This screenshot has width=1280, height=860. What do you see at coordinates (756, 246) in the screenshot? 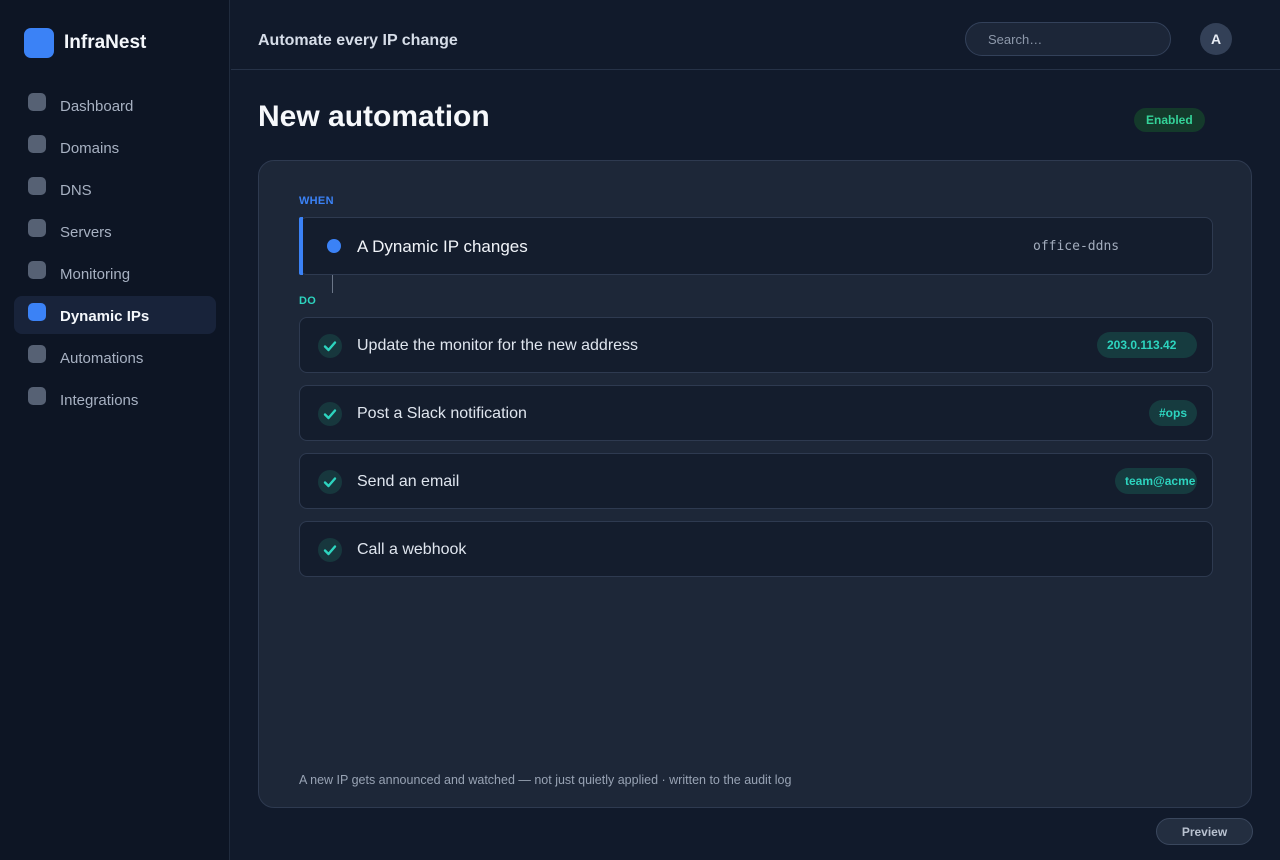
I see `trigger-row: A Dynamic IP changes office-ddns` at bounding box center [756, 246].